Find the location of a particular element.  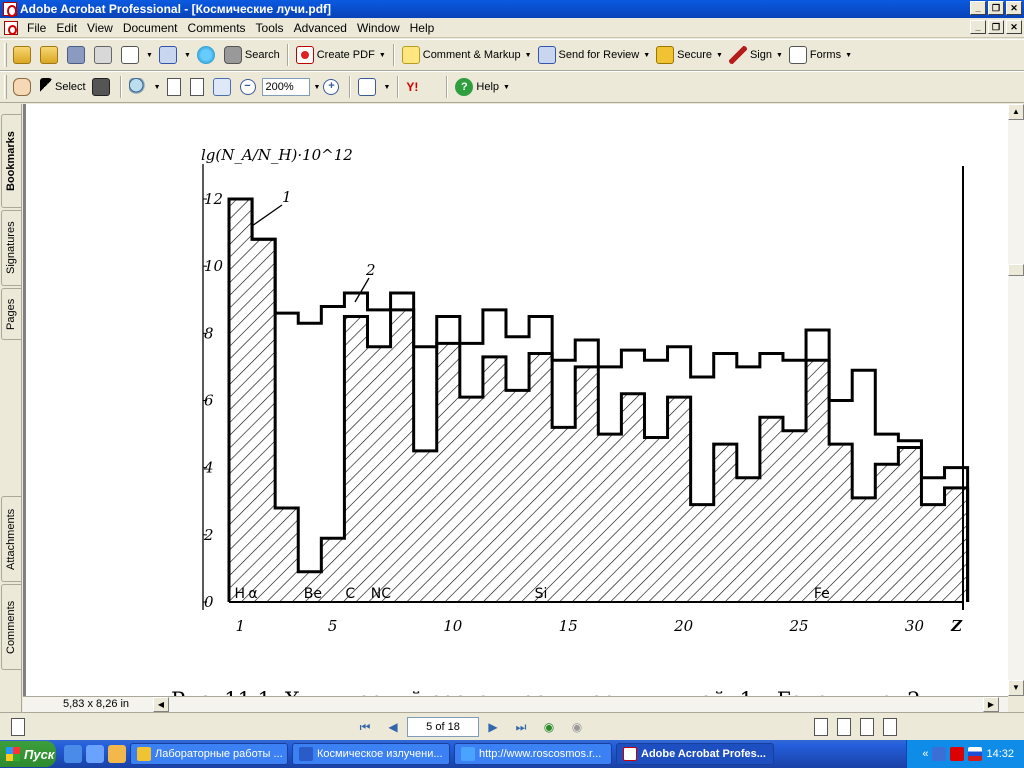

comment-markup-button: Comment & Markup ▼ is located at coordinates (467, 55).